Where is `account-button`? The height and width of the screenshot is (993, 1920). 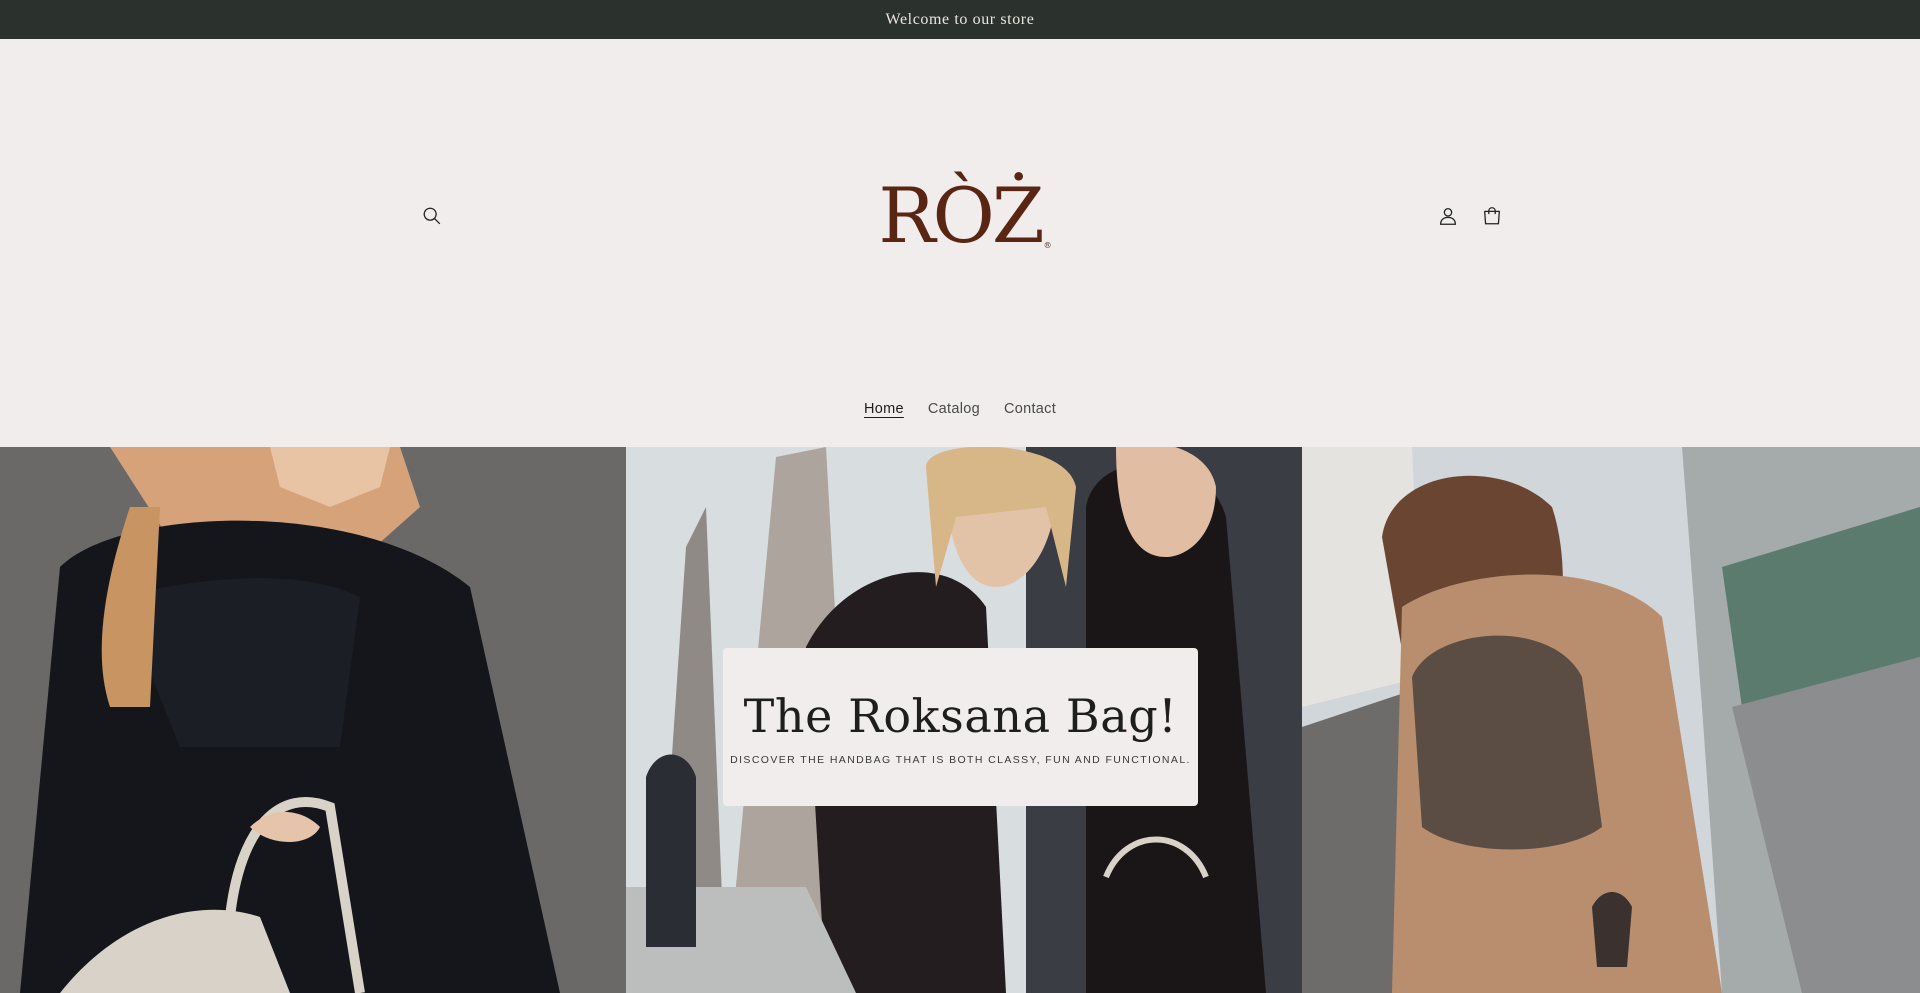
account-button is located at coordinates (1448, 216).